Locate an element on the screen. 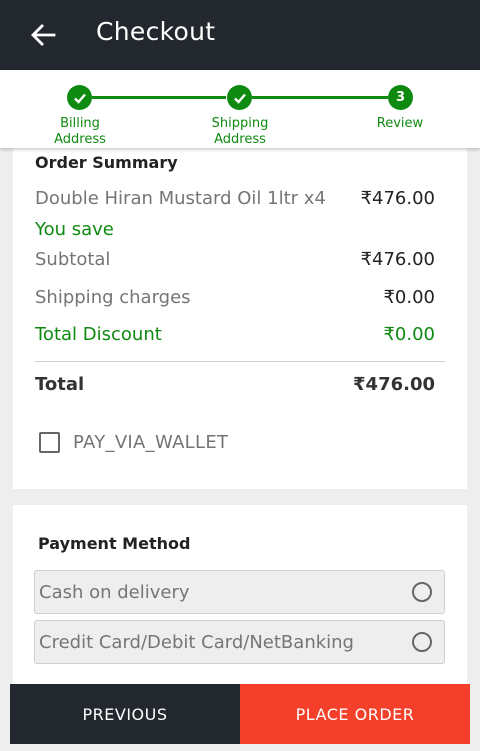 The width and height of the screenshot is (480, 751). order-summary-title: Order Summary is located at coordinates (106, 162).